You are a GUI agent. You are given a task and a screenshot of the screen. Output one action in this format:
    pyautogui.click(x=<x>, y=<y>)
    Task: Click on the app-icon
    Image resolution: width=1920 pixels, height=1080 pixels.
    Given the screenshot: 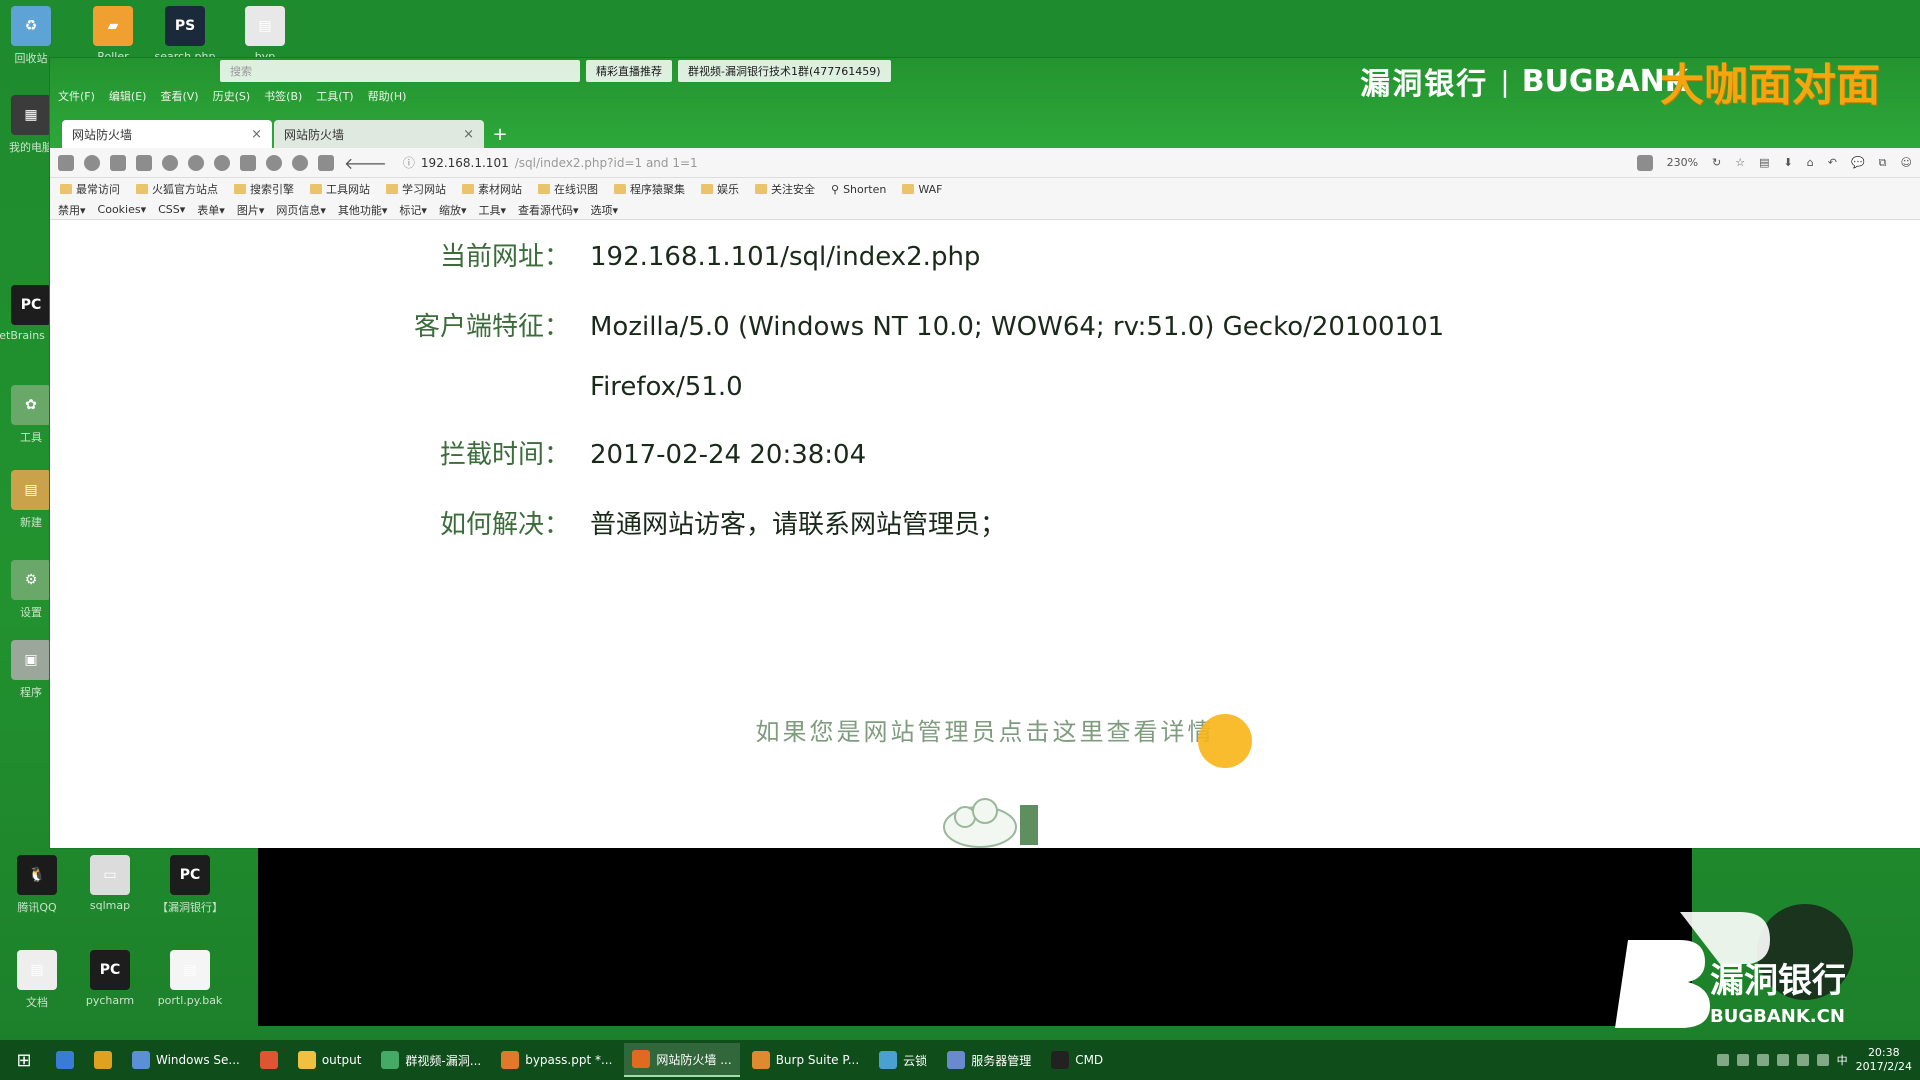 What is the action you would take?
    pyautogui.click(x=641, y=1059)
    